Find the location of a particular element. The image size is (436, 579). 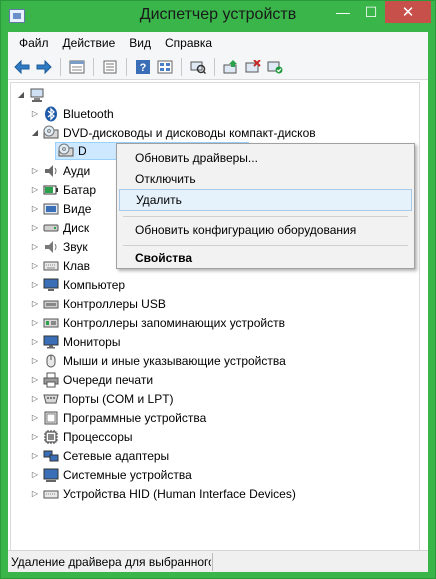

tree-item-storage-controllers: ▷ Контроллеры запоминающих устройств is located at coordinates (157, 322).